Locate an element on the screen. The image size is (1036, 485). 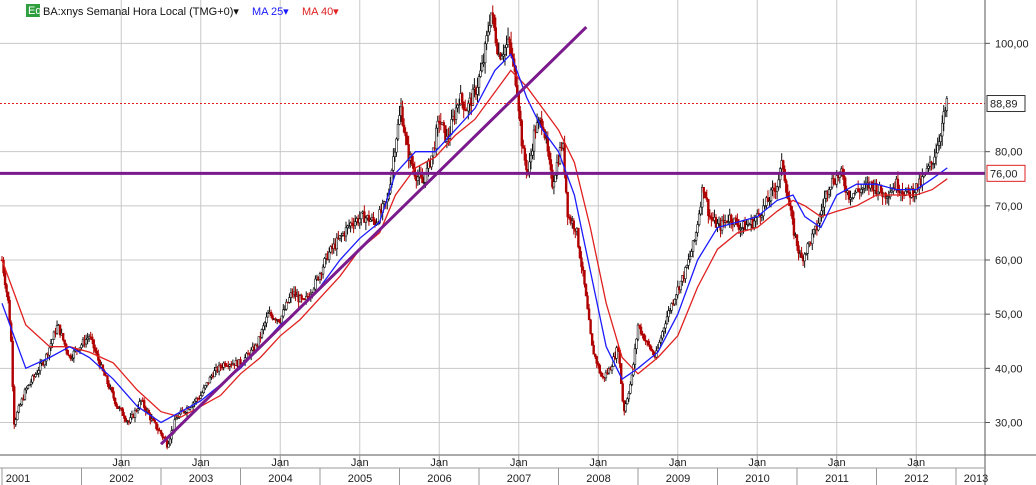
y-tick-label: 30,00 is located at coordinates (1009, 424).